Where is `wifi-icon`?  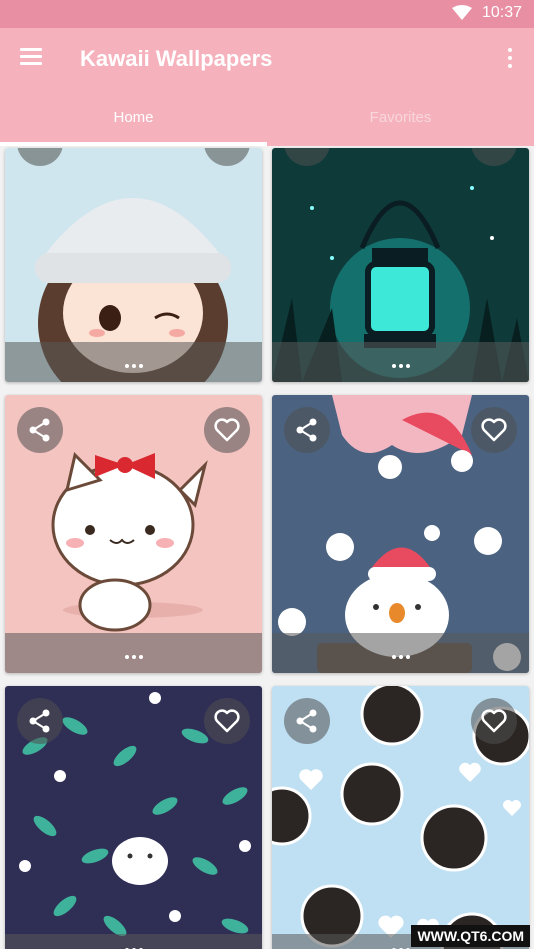
wifi-icon is located at coordinates (461, 12).